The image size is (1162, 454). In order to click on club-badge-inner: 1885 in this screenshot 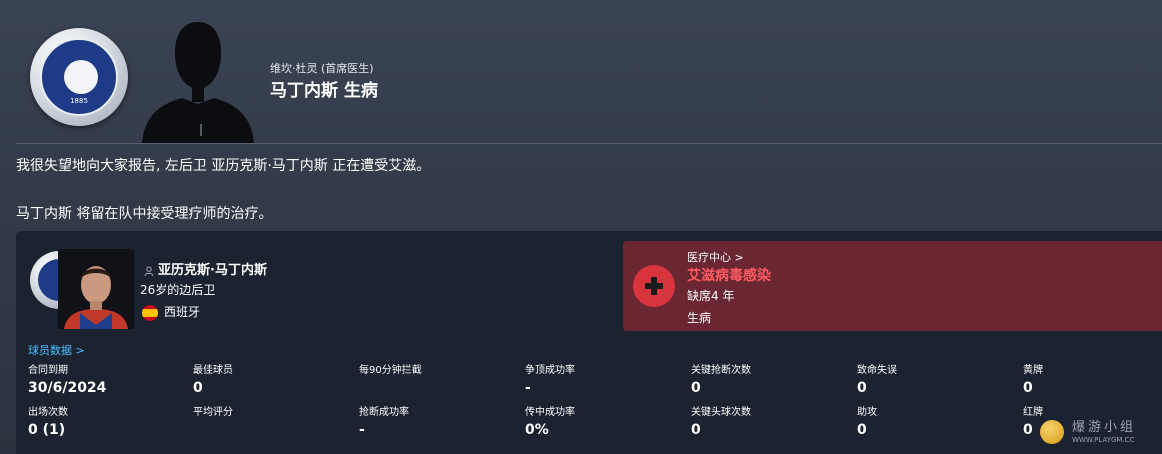, I will do `click(79, 77)`.